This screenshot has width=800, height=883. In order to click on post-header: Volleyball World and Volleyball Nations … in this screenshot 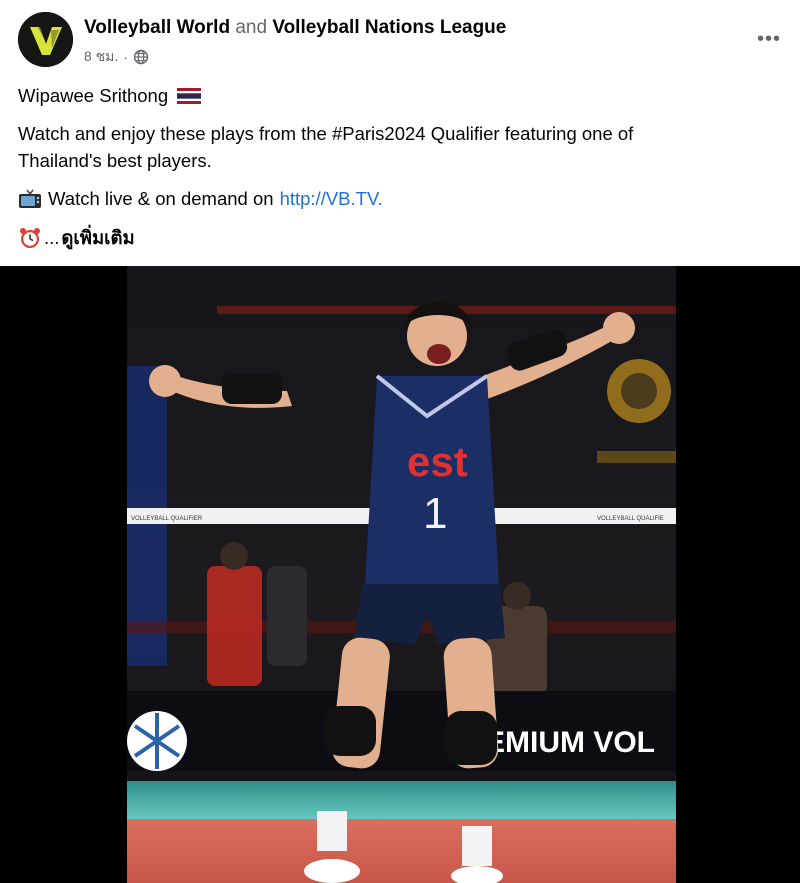, I will do `click(403, 40)`.